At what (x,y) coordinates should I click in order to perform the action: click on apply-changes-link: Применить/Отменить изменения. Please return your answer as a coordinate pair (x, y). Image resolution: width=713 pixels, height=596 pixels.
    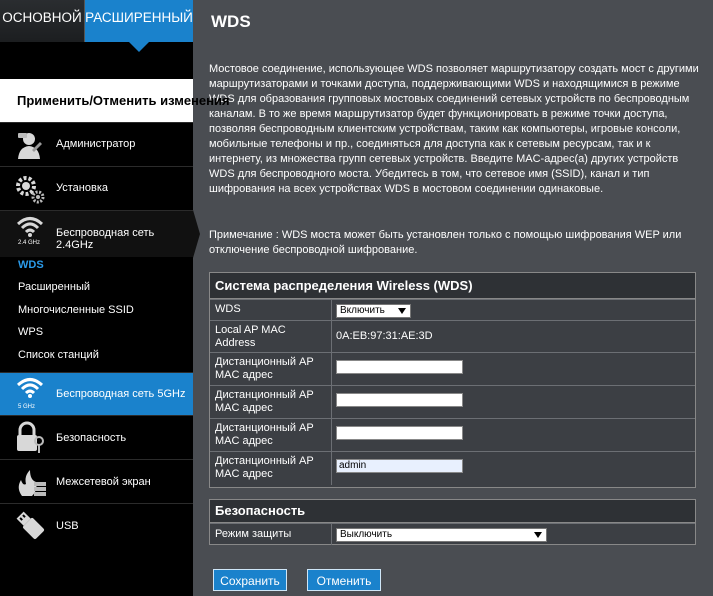
    Looking at the image, I should click on (115, 100).